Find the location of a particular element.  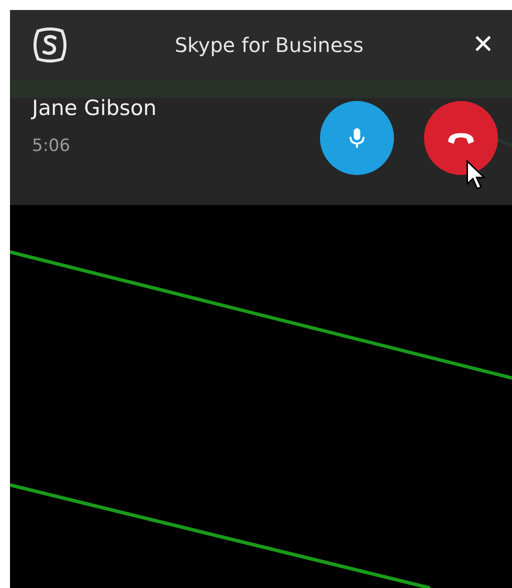

close-button: ✕ is located at coordinates (483, 45).